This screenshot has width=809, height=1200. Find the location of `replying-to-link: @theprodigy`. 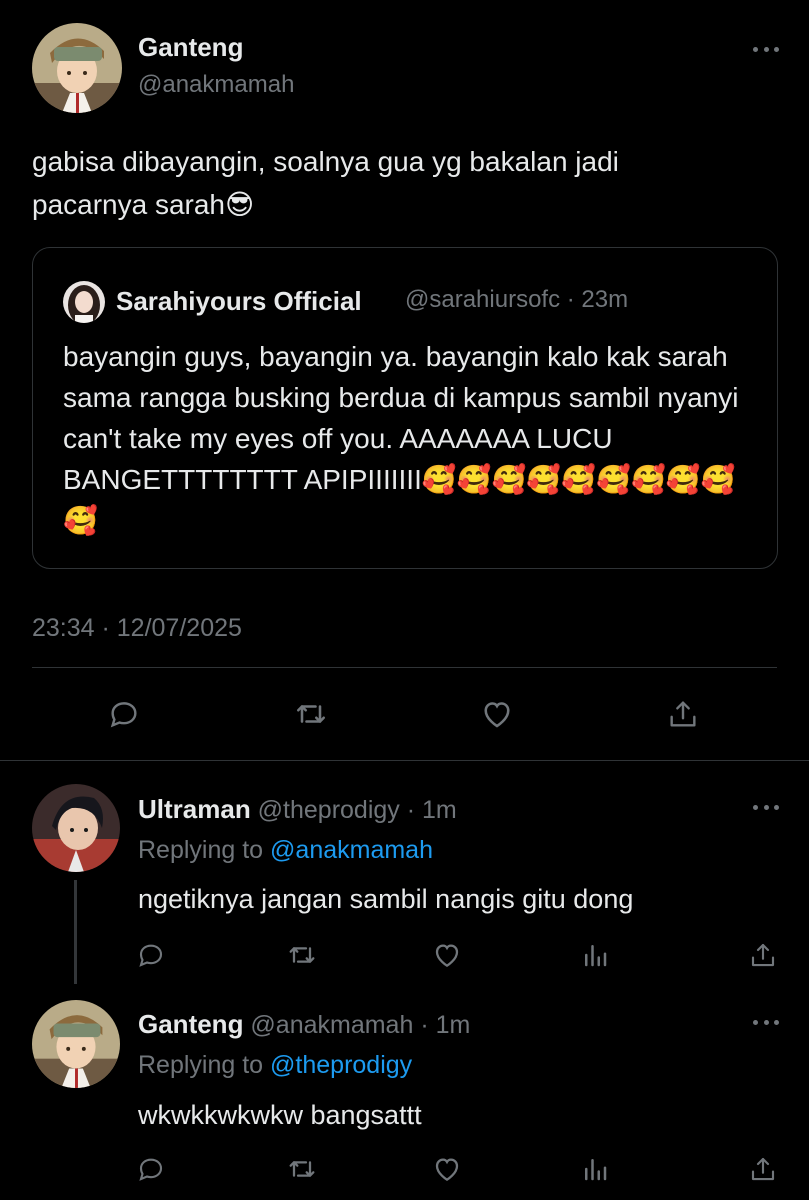

replying-to-link: @theprodigy is located at coordinates (341, 1065).